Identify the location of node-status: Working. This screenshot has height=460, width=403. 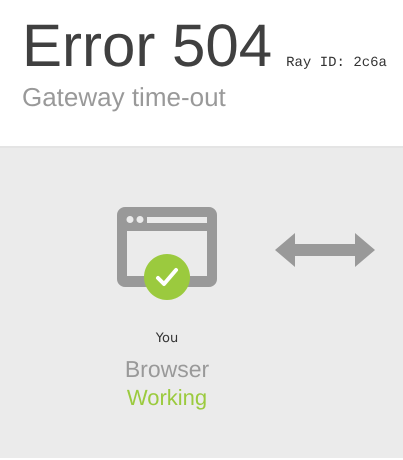
(167, 398).